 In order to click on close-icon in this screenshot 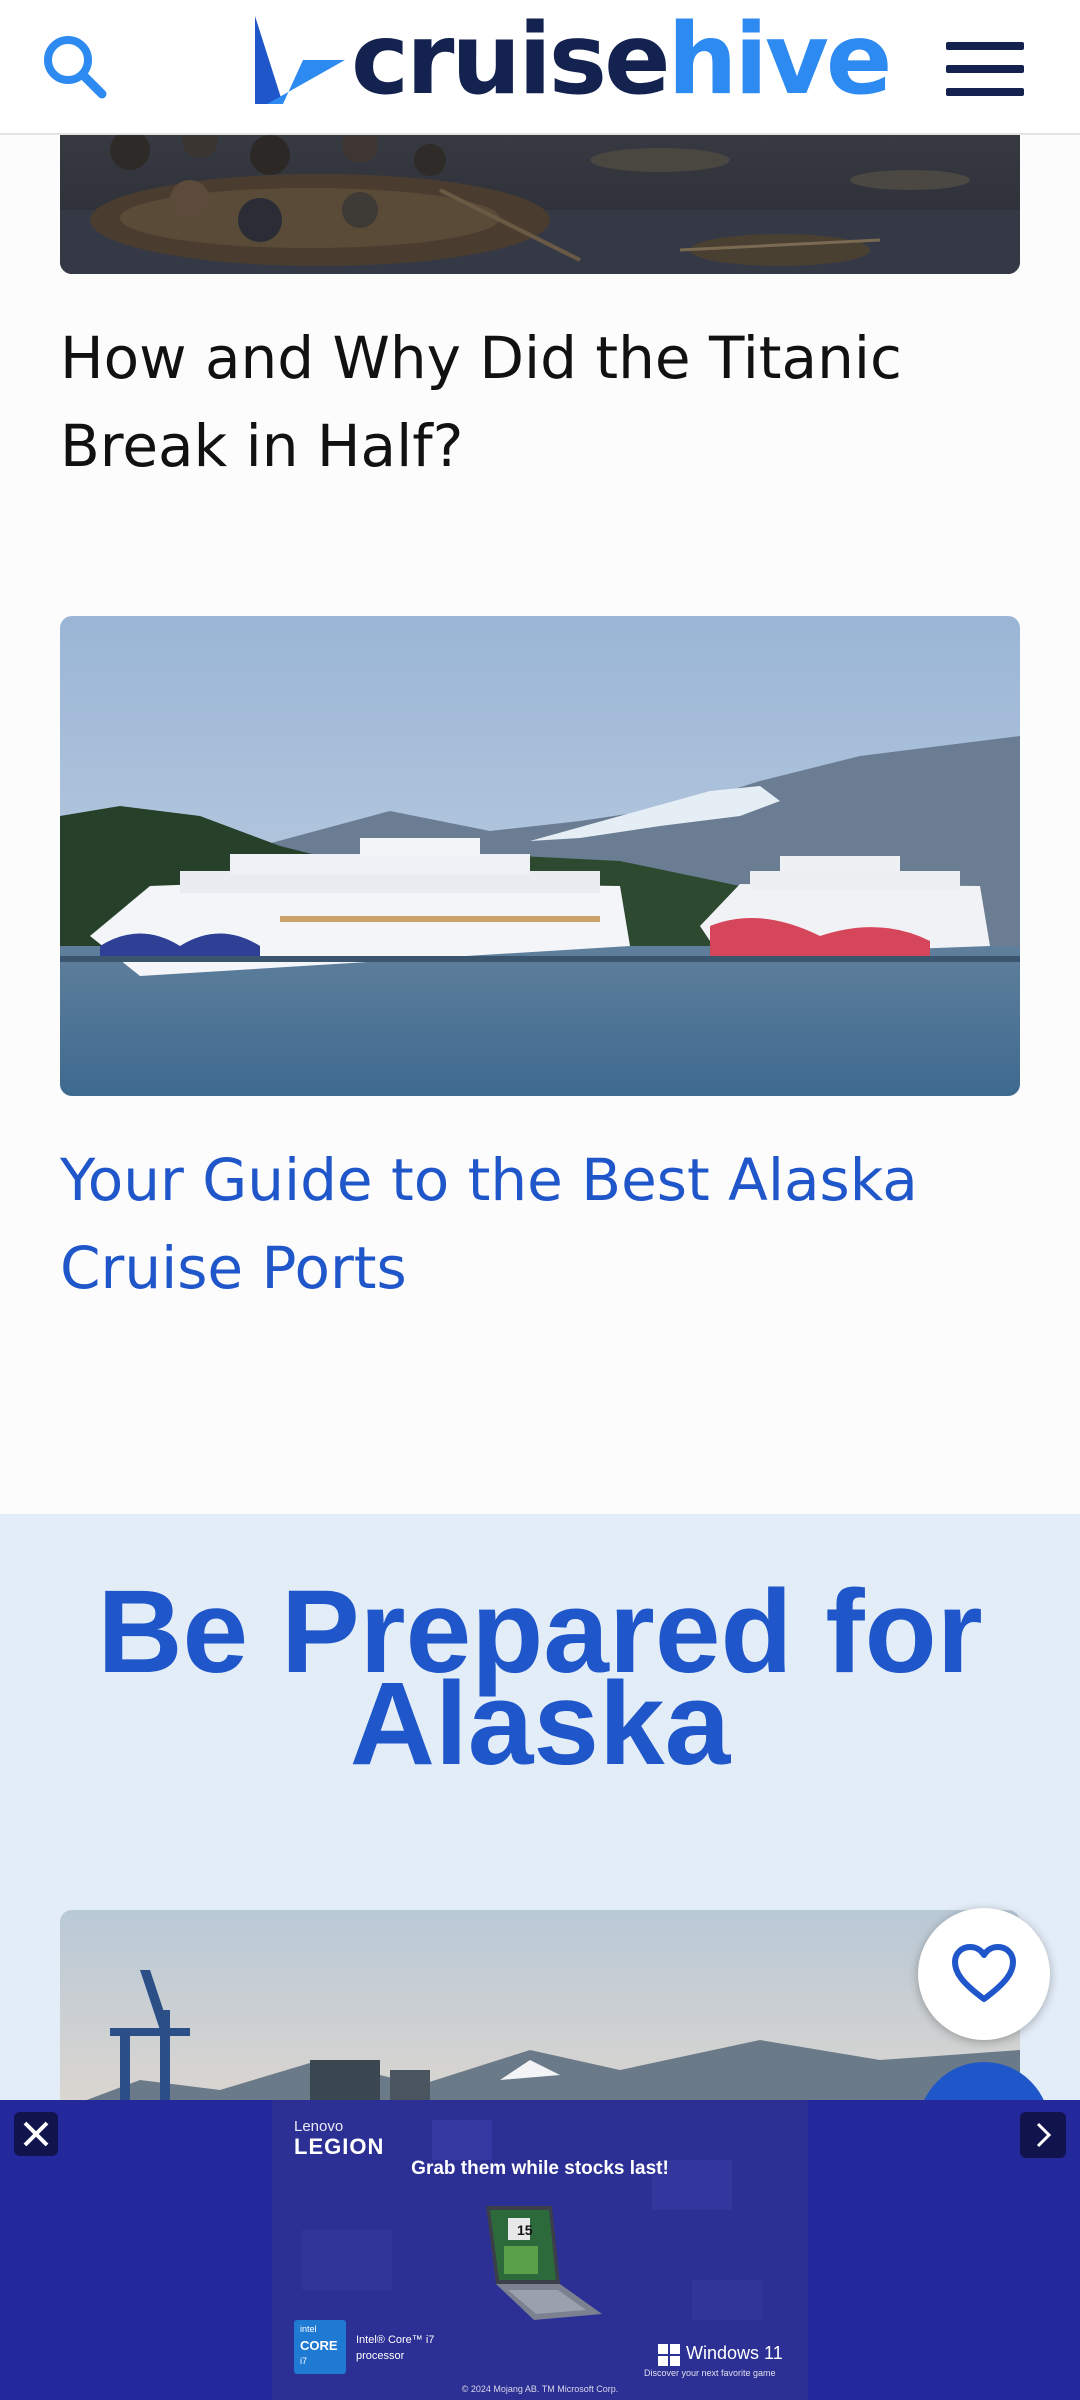, I will do `click(36, 2134)`.